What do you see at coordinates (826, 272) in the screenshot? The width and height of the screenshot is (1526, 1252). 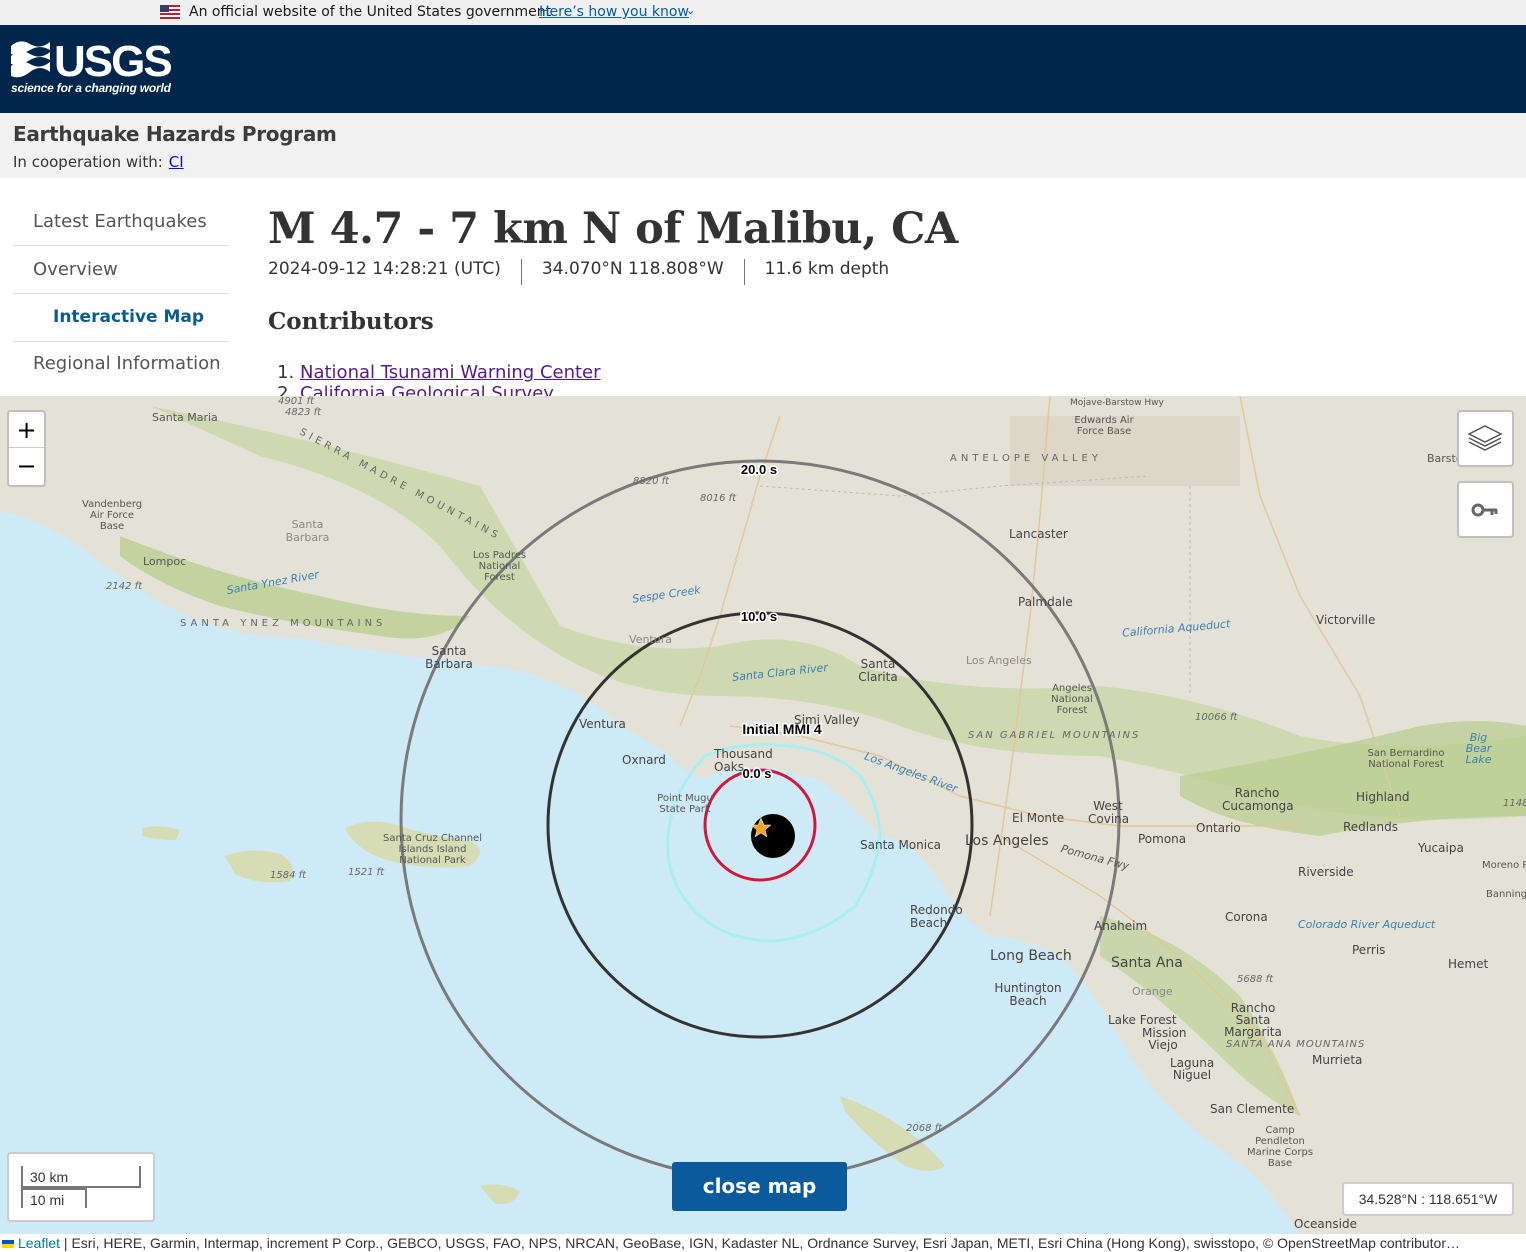 I see `event-depth: 11.6 km depth` at bounding box center [826, 272].